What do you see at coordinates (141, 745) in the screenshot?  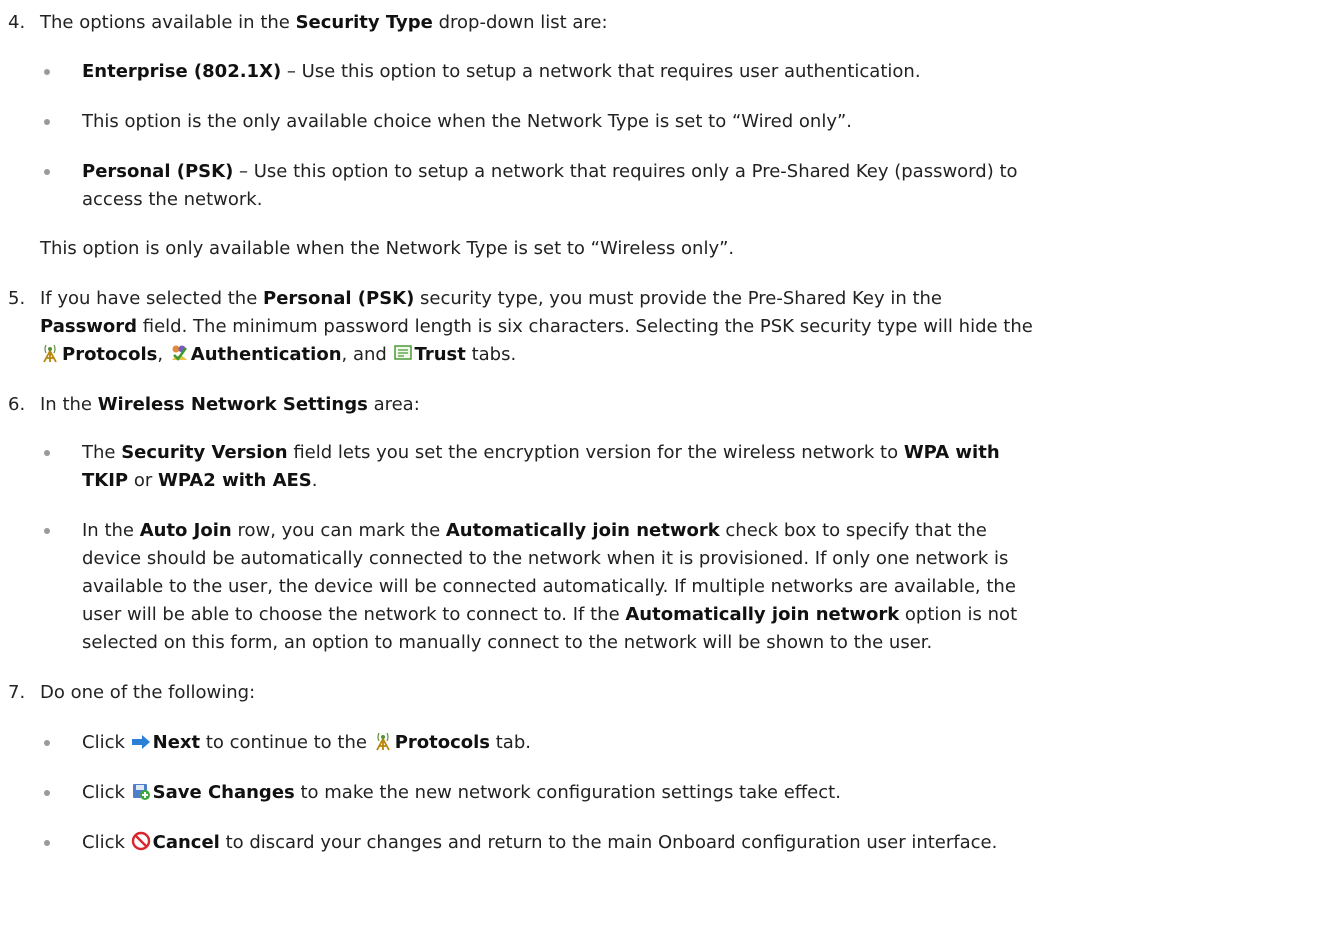 I see `arrow-right-icon` at bounding box center [141, 745].